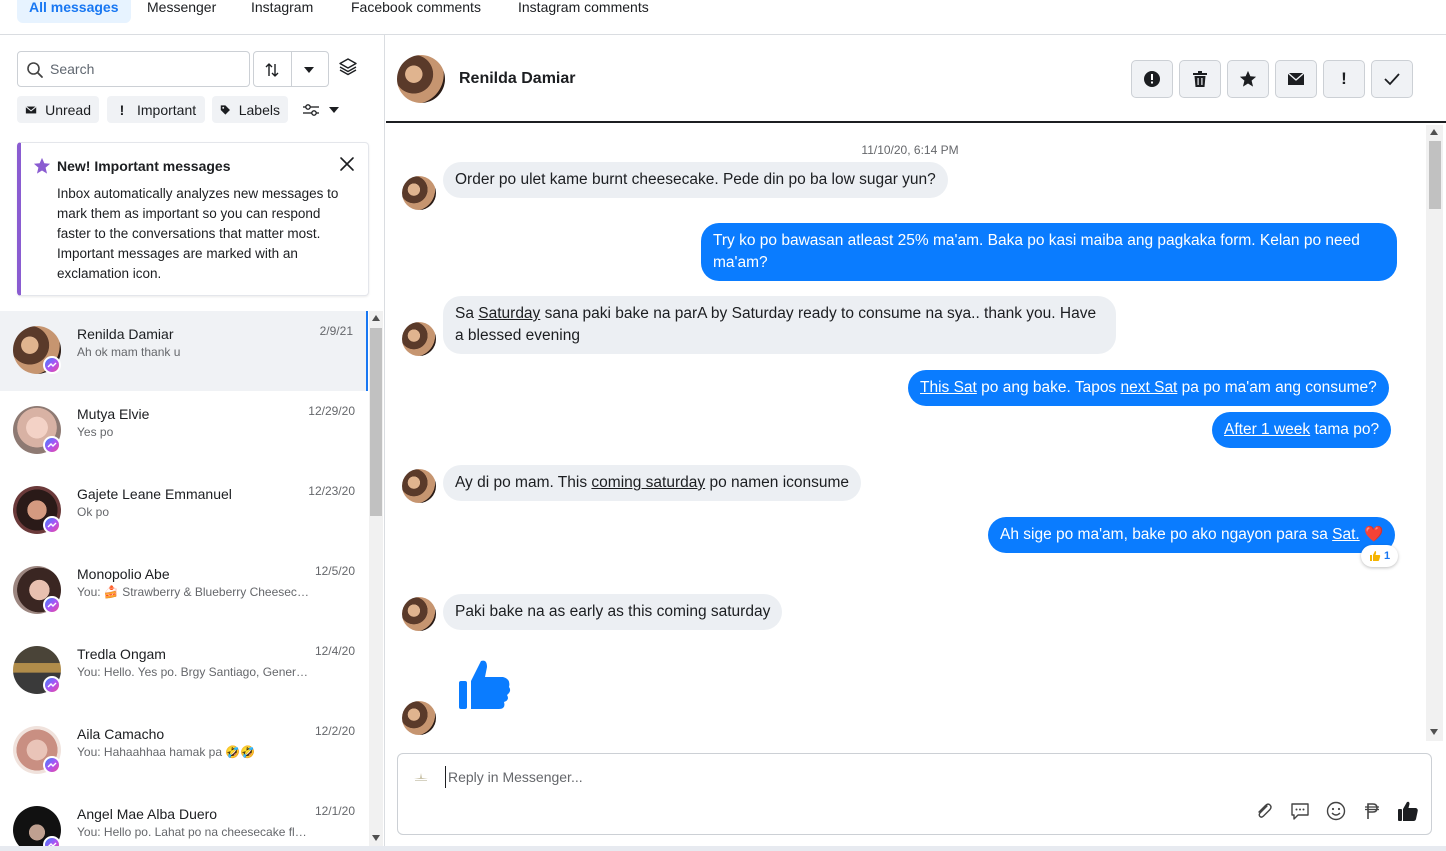 The height and width of the screenshot is (851, 1446). Describe the element at coordinates (334, 811) in the screenshot. I see `conversation-date: 12/1/20` at that location.